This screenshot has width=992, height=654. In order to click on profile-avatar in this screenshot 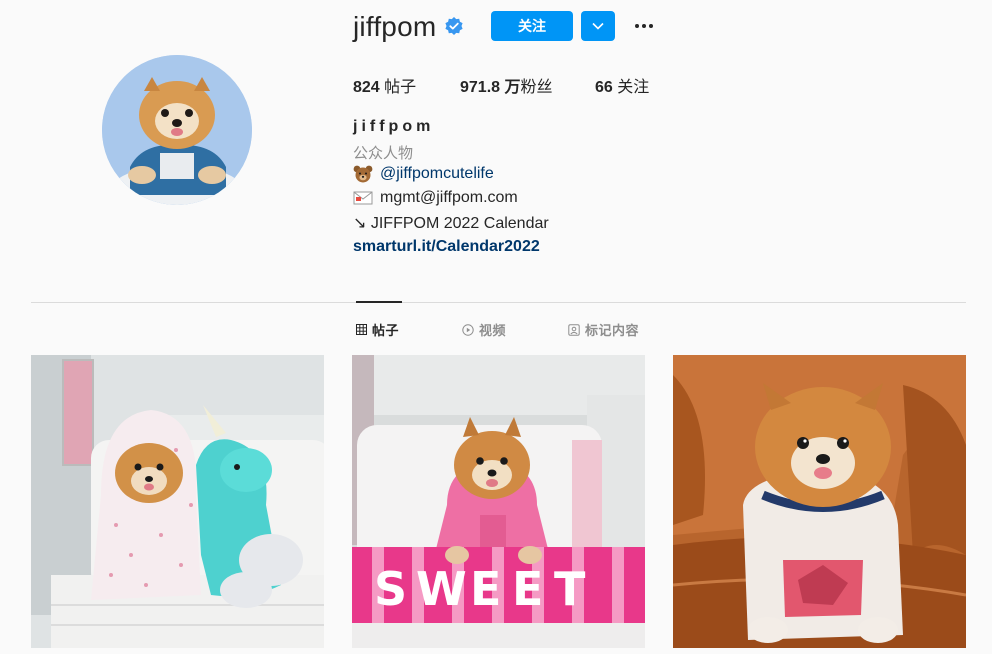, I will do `click(177, 130)`.